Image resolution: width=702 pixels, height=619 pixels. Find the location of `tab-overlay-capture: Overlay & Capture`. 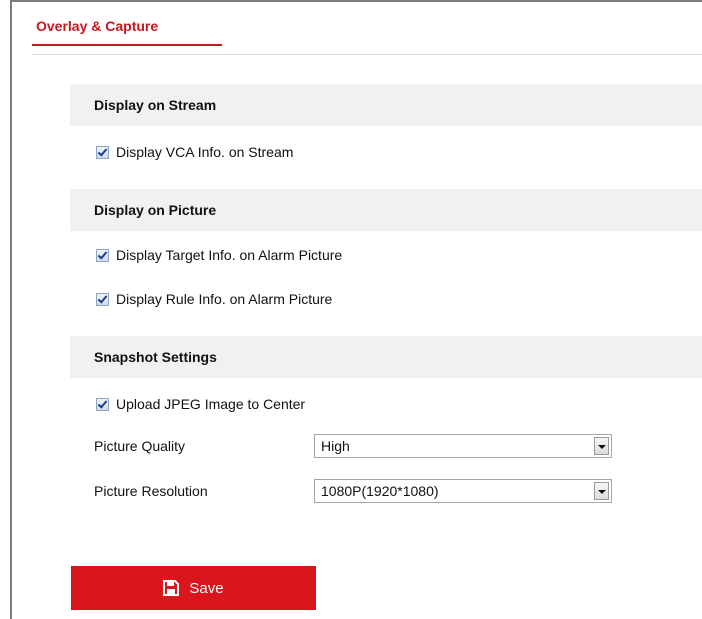

tab-overlay-capture: Overlay & Capture is located at coordinates (97, 26).